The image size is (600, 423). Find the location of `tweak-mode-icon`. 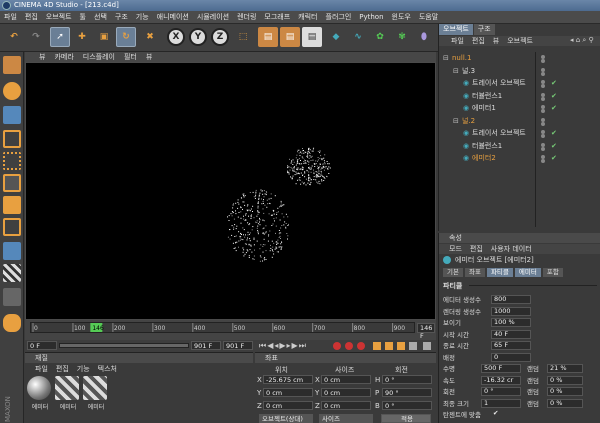

tweak-mode-icon is located at coordinates (12, 251).